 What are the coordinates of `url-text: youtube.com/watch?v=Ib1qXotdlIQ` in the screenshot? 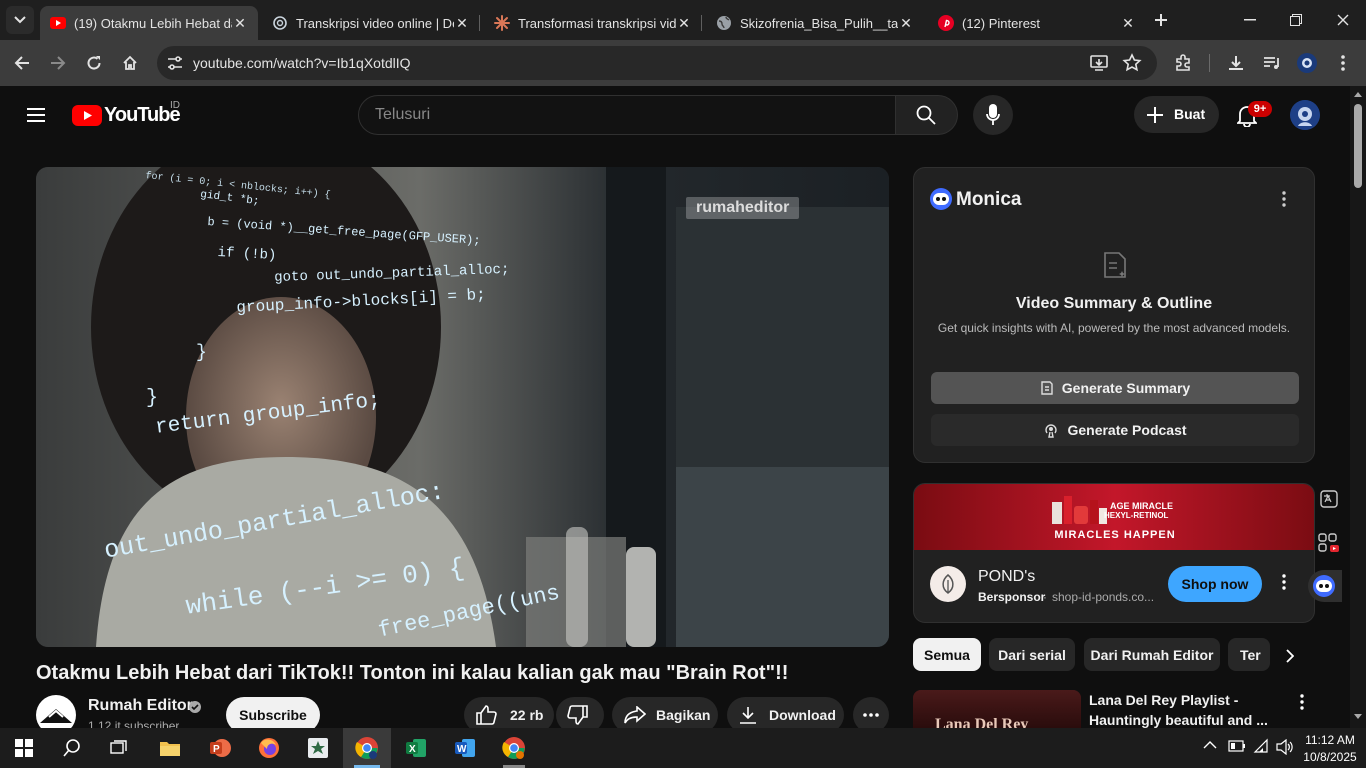 It's located at (302, 63).